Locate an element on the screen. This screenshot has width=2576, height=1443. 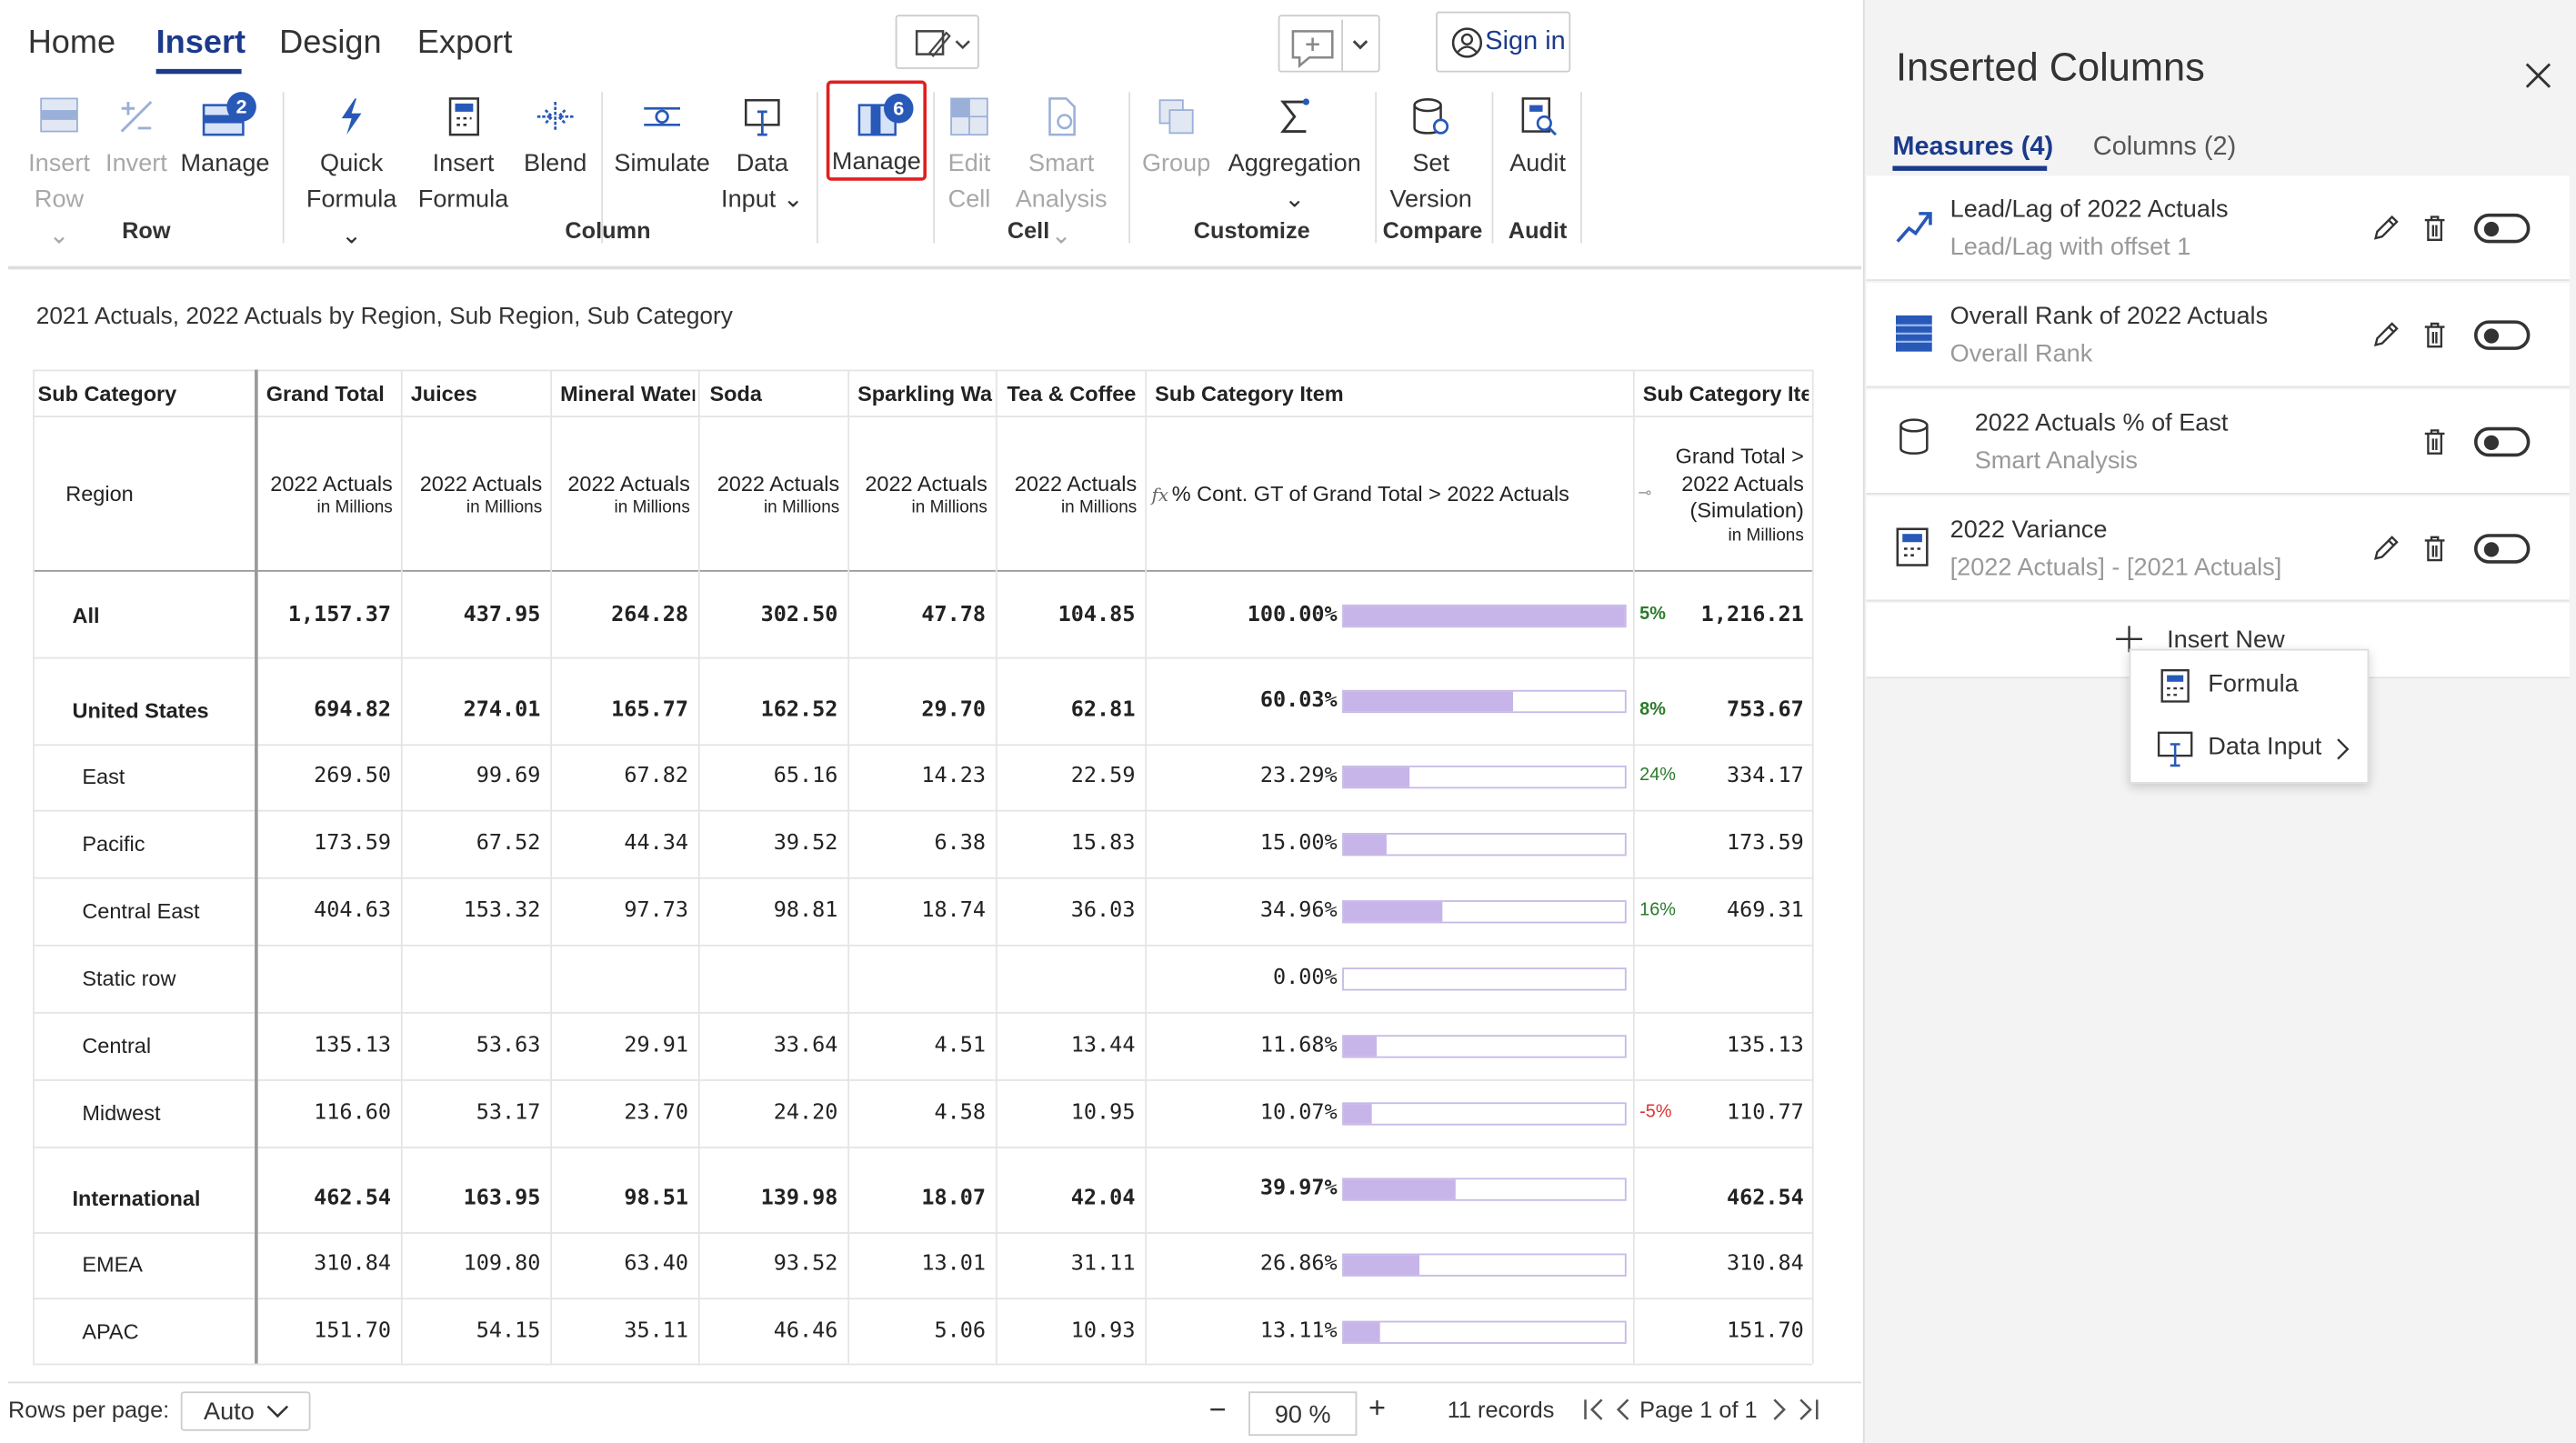
data-cell: 151.70 is located at coordinates (320, 1331).